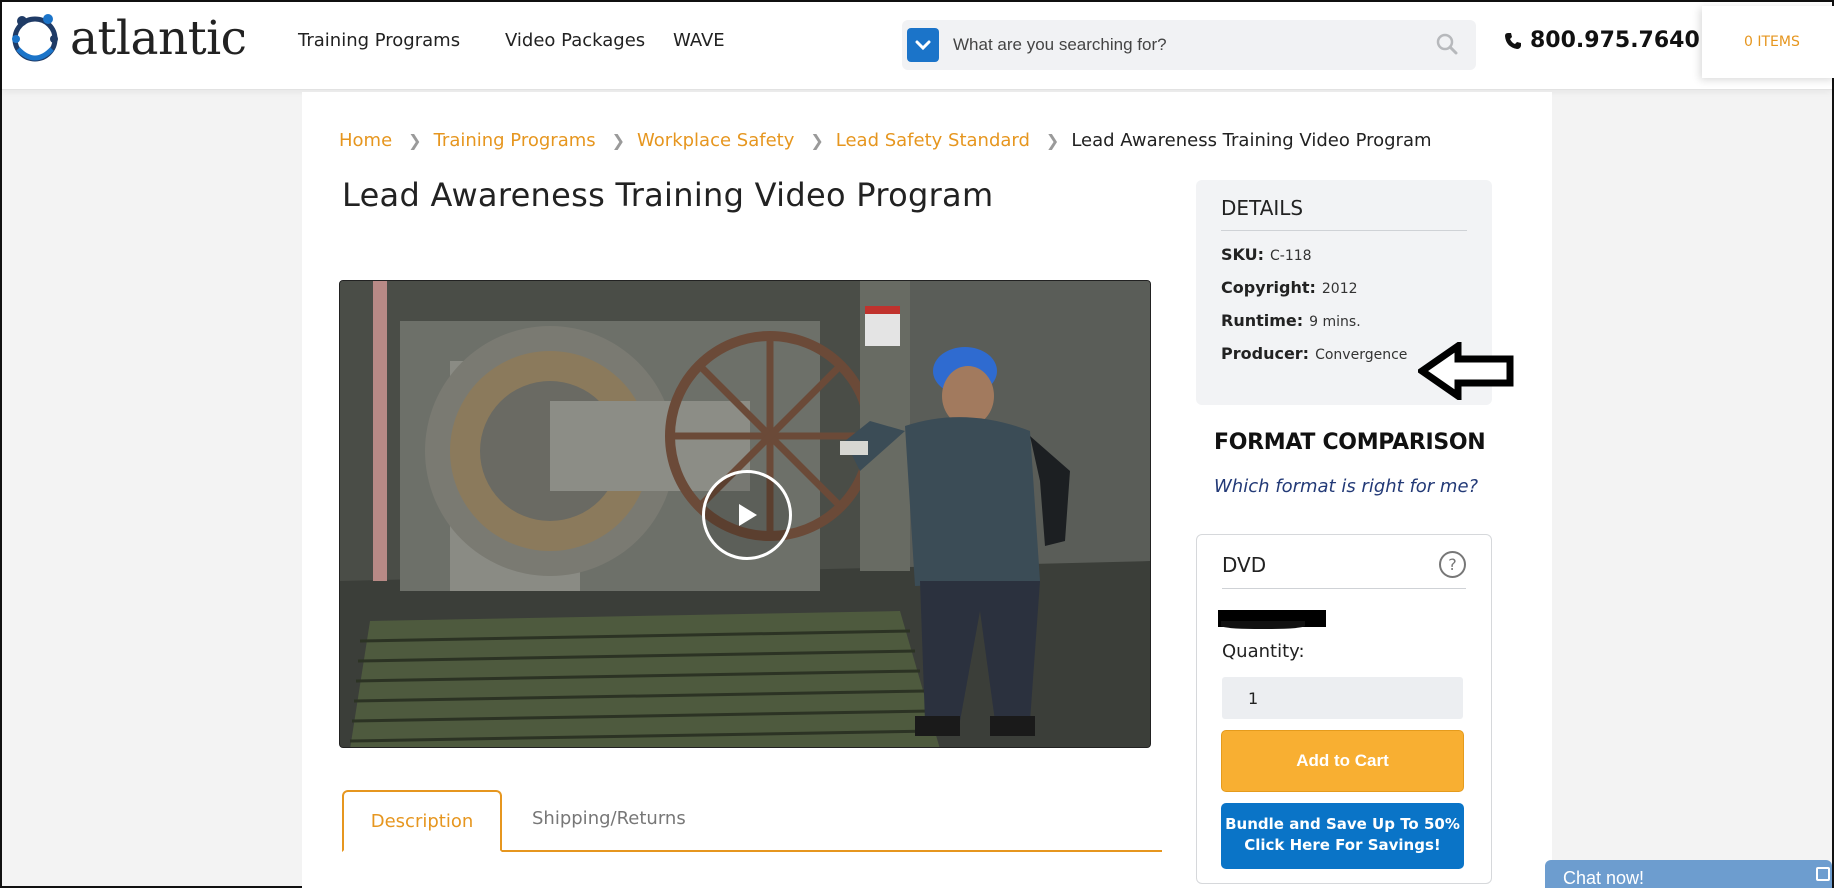  What do you see at coordinates (1344, 254) in the screenshot?
I see `detail-sku: SKU: C-118` at bounding box center [1344, 254].